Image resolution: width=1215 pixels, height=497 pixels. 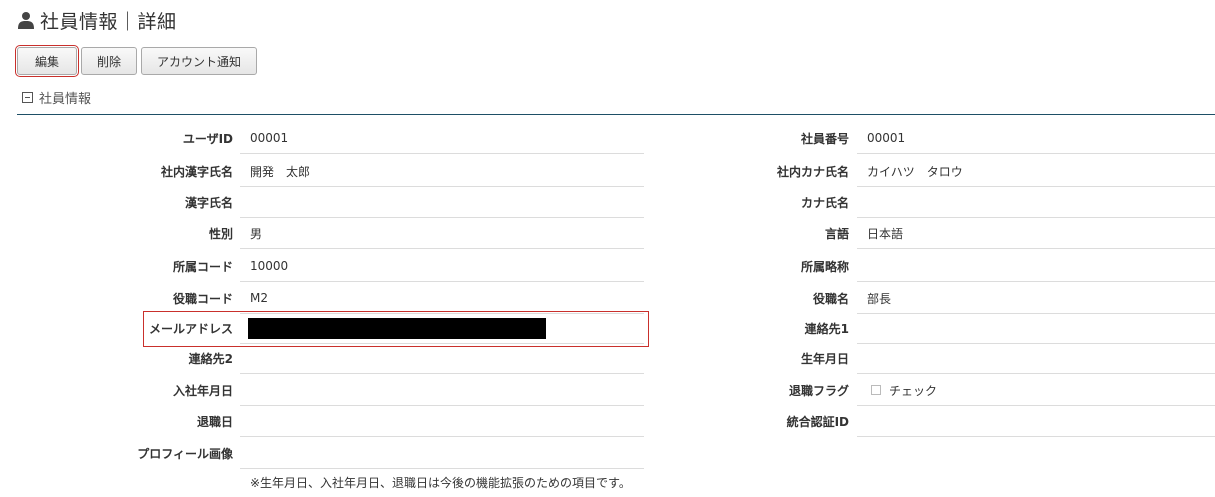 I want to click on field-row-contact-1: 連絡先1, so click(x=607, y=328).